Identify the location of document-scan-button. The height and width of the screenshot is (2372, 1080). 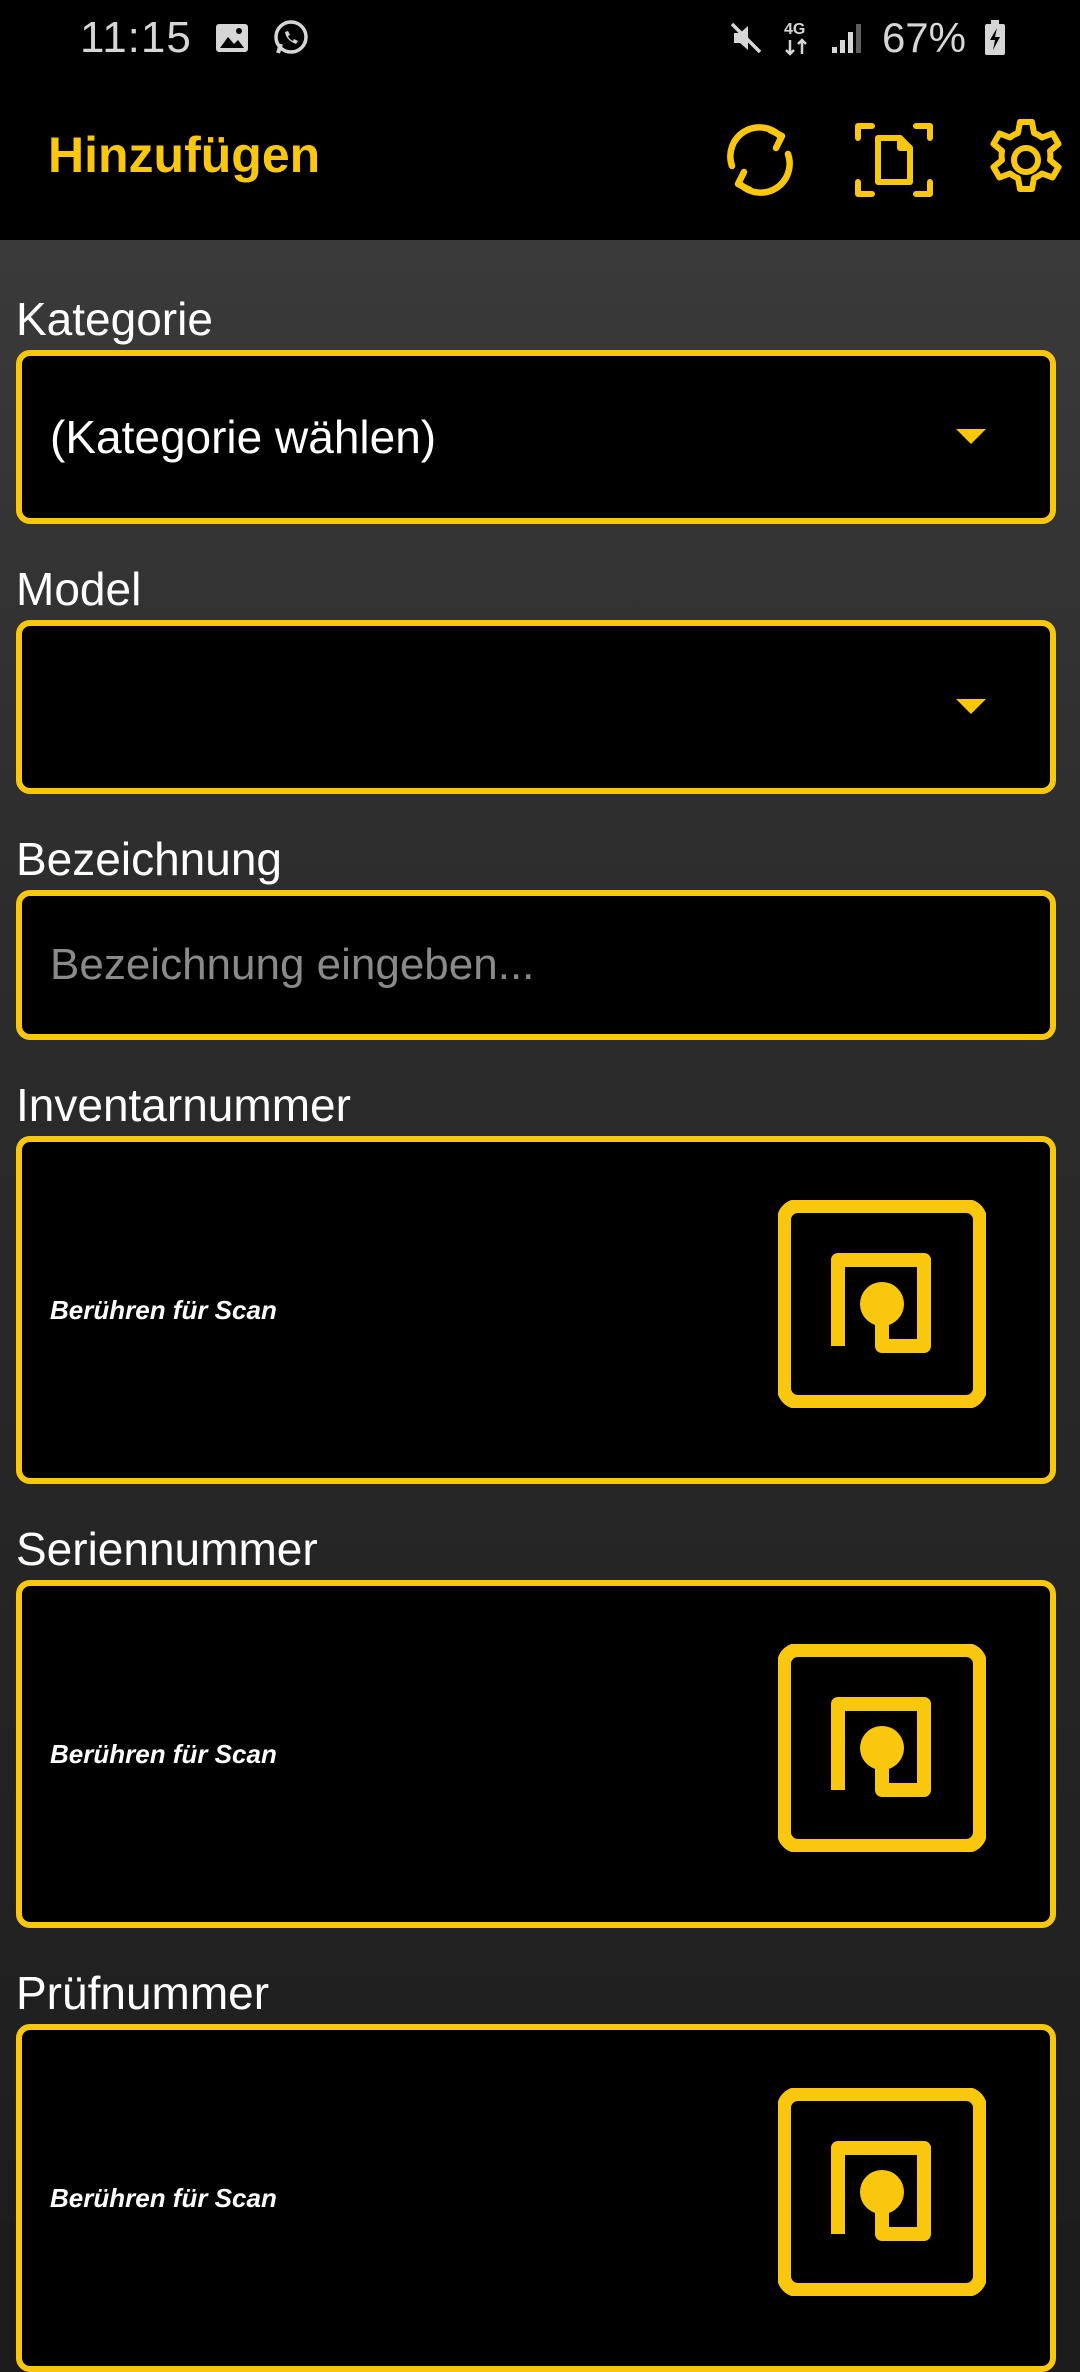
(894, 162).